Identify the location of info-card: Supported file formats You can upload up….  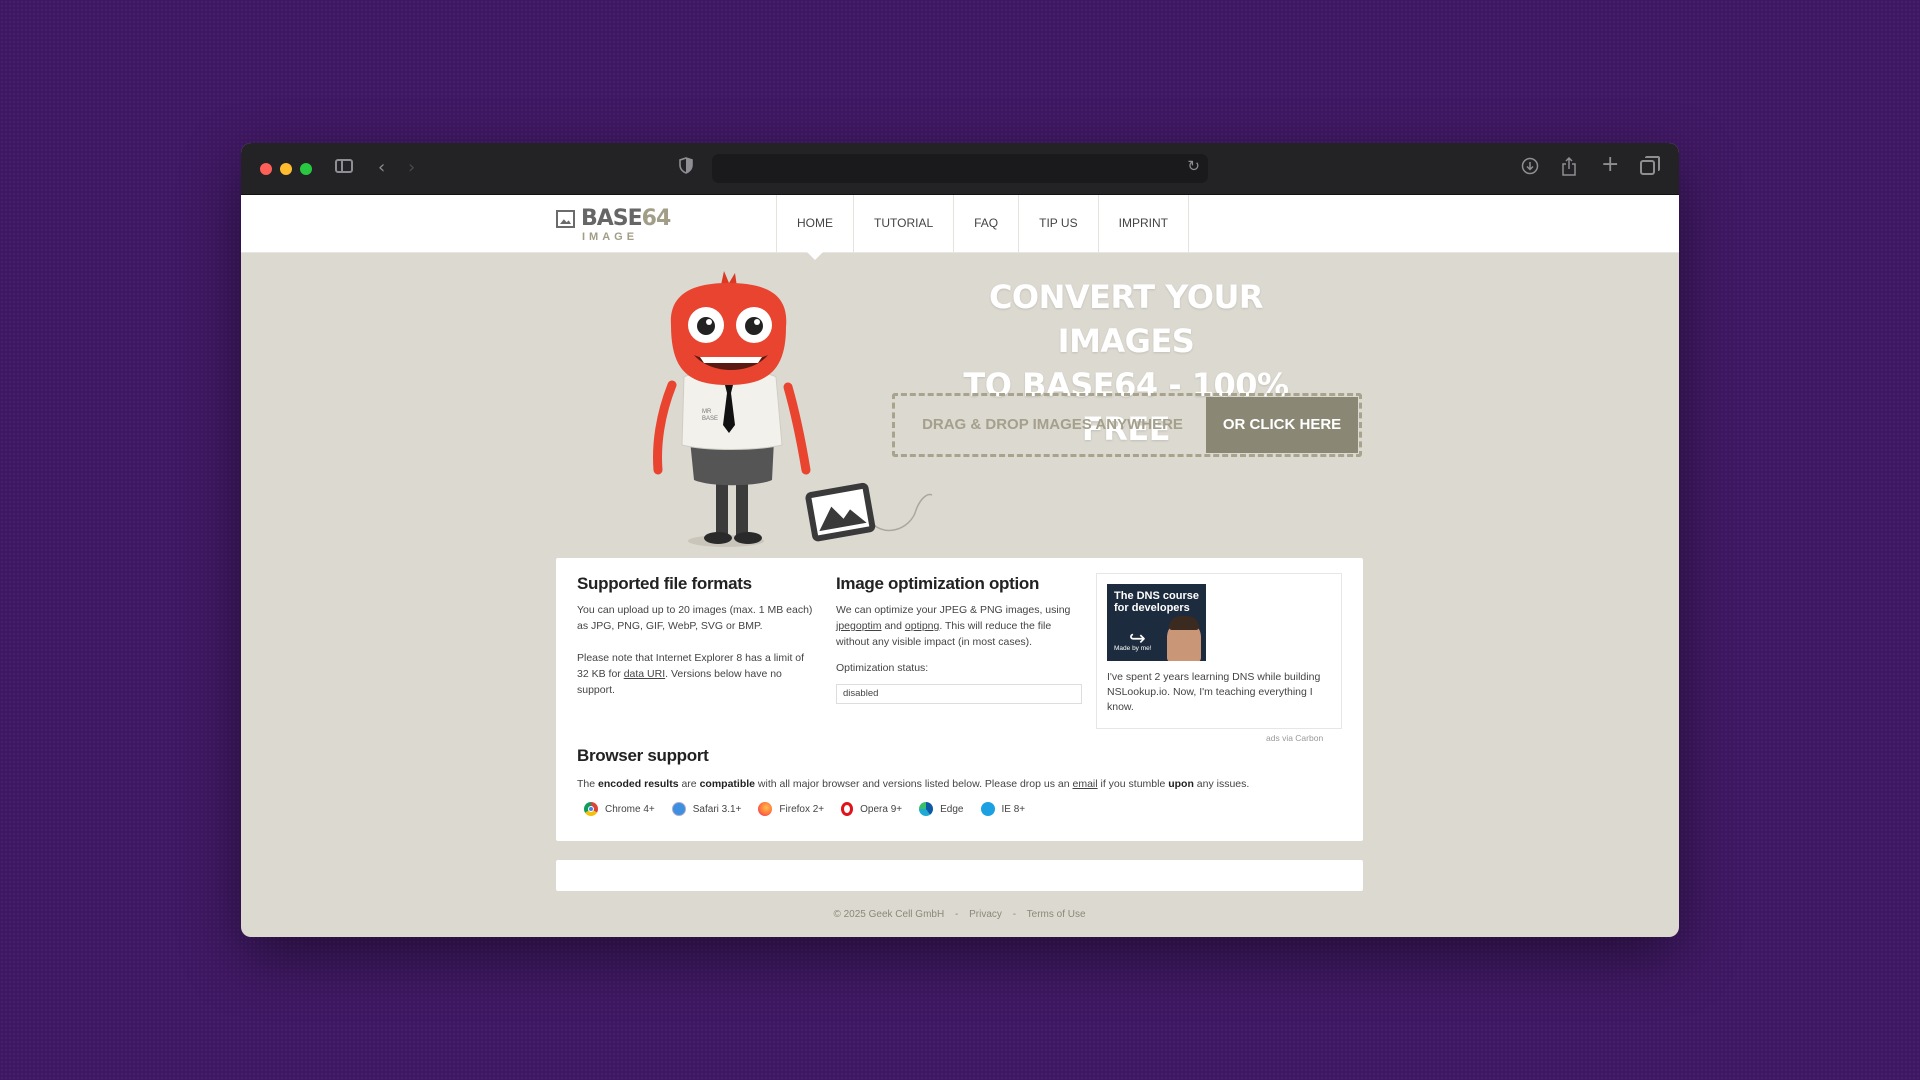
(959, 699).